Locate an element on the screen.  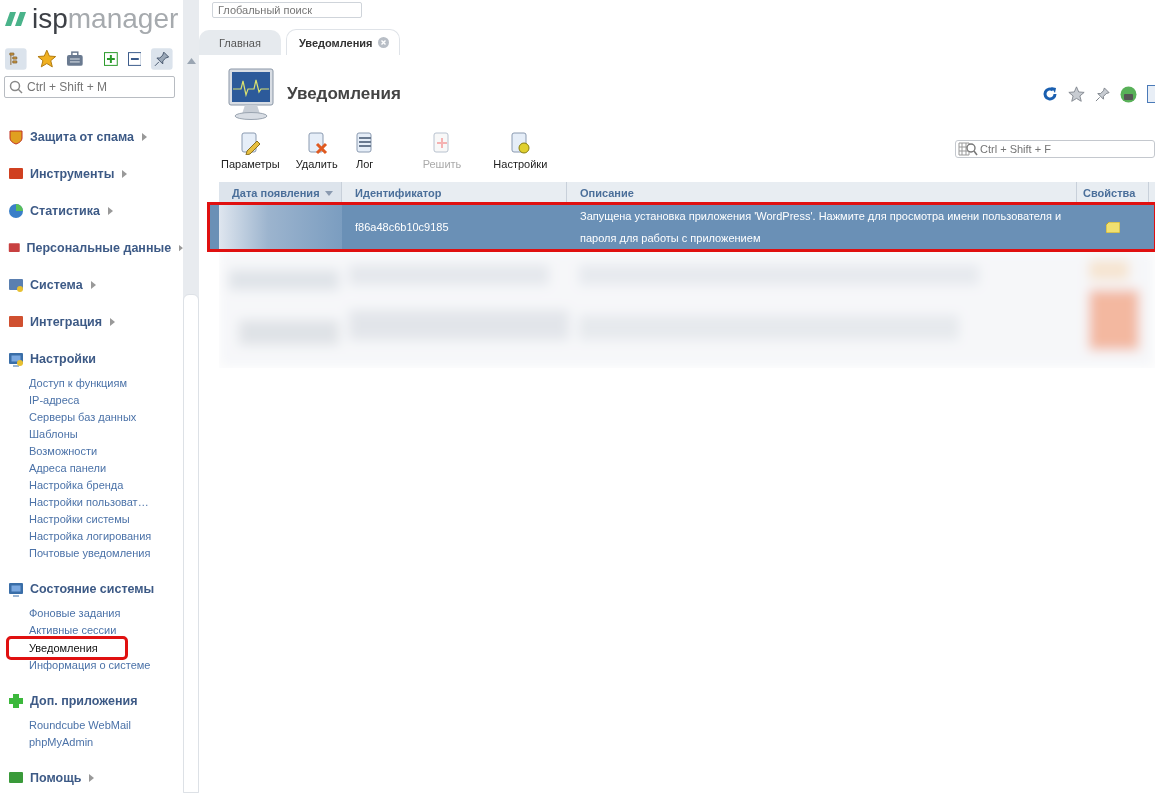
logo: ispmanager is located at coordinates (91, 17).